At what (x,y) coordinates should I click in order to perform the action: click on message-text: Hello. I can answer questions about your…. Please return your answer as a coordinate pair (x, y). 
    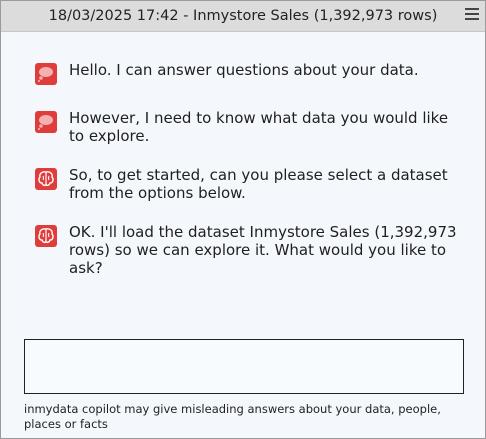
    Looking at the image, I should click on (244, 70).